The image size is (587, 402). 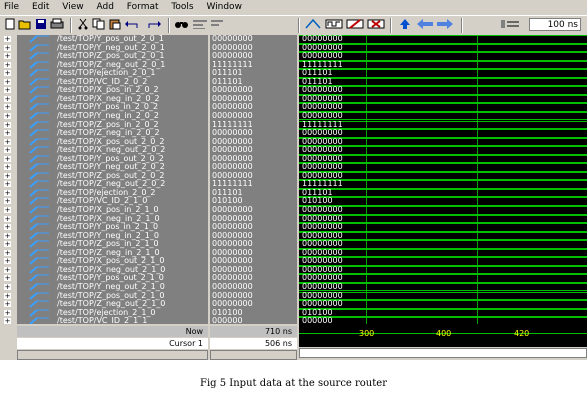 I want to click on waveform-row: 000000, so click(x=443, y=320).